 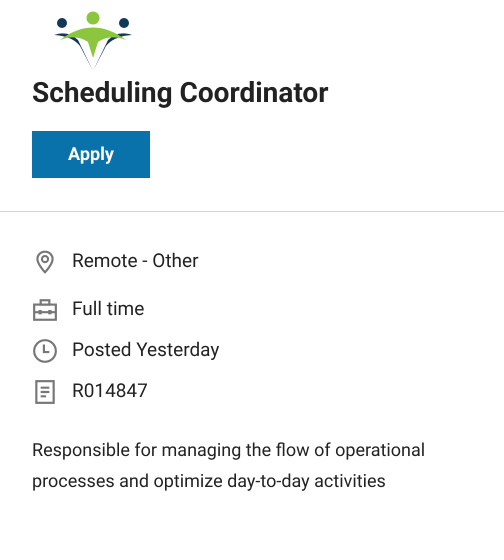 I want to click on detail-text: Posted Yesterday, so click(x=146, y=350).